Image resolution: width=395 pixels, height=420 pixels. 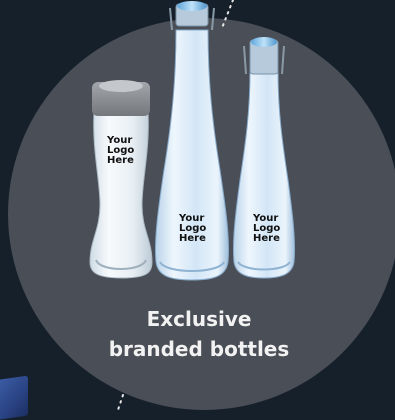 What do you see at coordinates (120, 151) in the screenshot?
I see `bottle-logo-placeholder-1: Your Logo Here` at bounding box center [120, 151].